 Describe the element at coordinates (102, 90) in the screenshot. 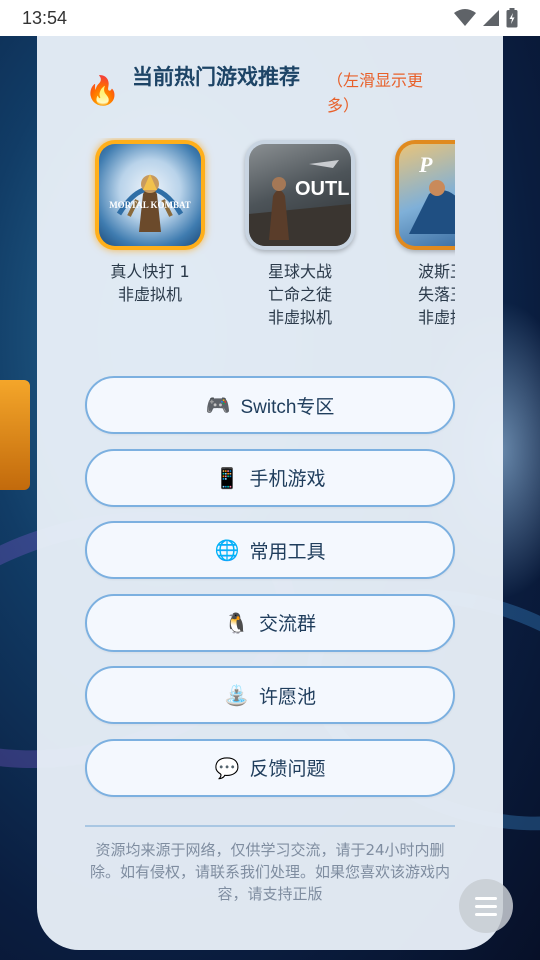

I see `fire-icon: 🔥` at that location.